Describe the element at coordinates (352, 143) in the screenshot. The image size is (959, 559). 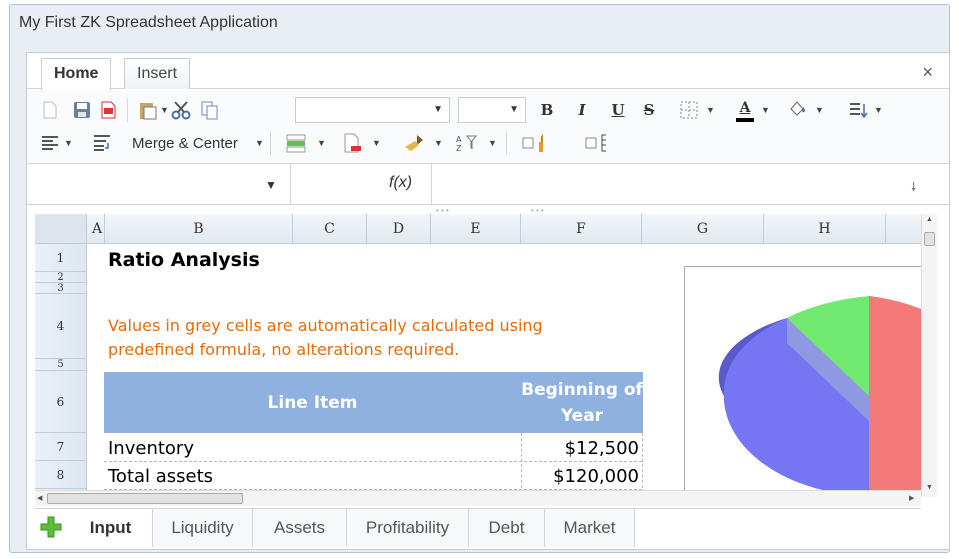
I see `delete-cells-icon` at that location.